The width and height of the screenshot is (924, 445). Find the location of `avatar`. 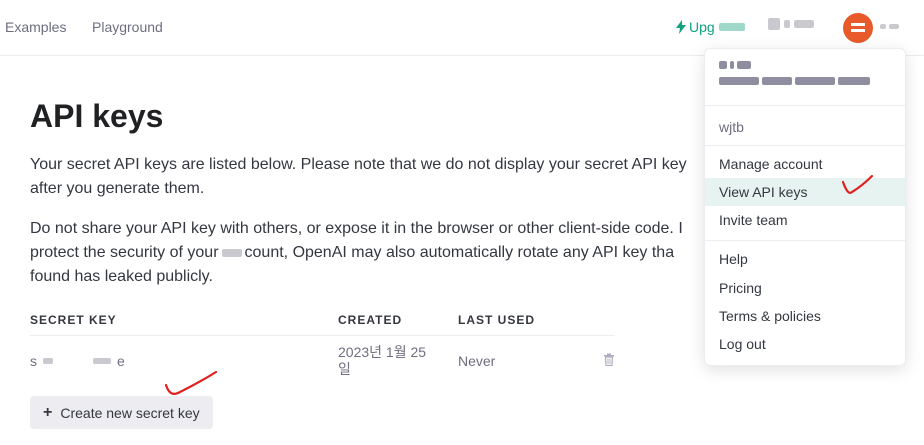

avatar is located at coordinates (858, 28).